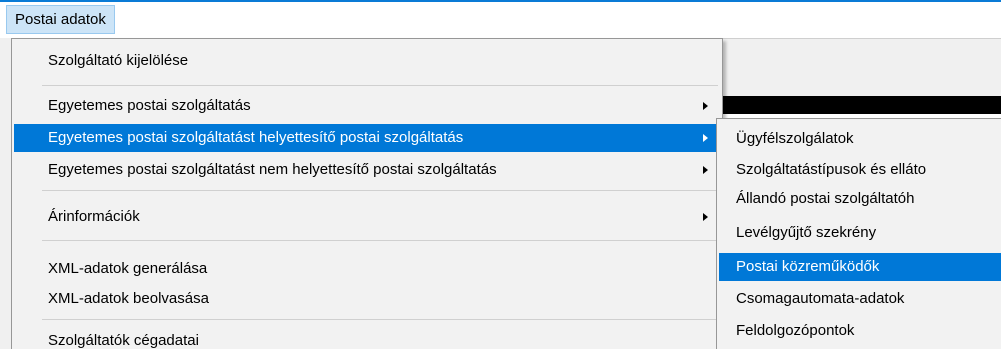 The width and height of the screenshot is (1001, 349). Describe the element at coordinates (860, 105) in the screenshot. I see `background-window-dark-bar` at that location.